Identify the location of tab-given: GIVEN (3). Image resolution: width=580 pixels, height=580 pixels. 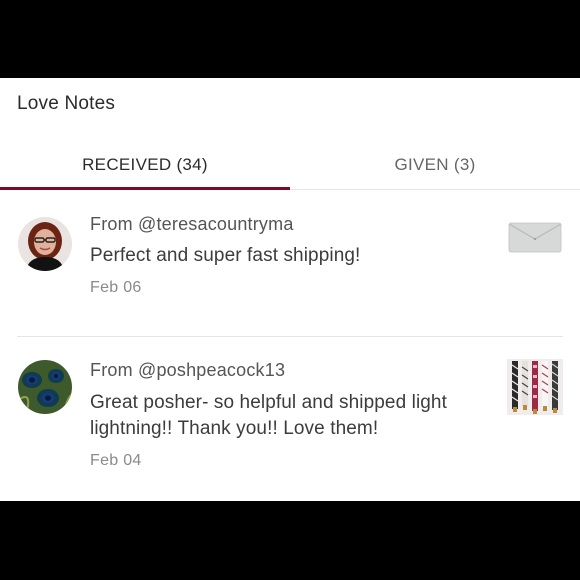
(435, 165).